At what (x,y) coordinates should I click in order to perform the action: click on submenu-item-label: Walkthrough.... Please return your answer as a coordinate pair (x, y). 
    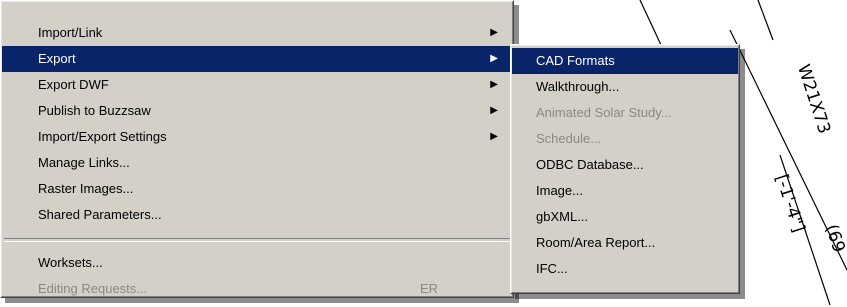
    Looking at the image, I should click on (578, 86).